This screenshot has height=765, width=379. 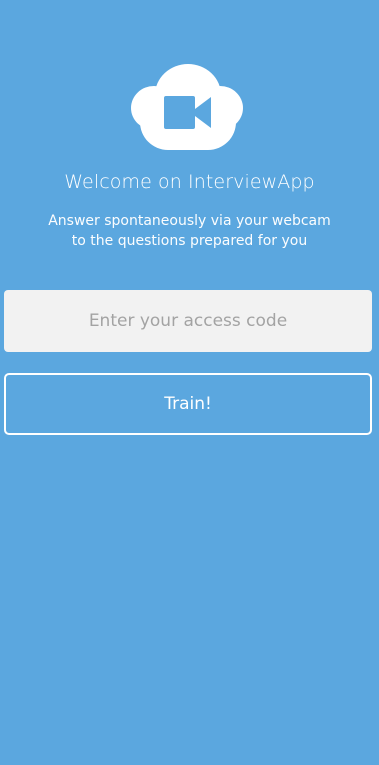 What do you see at coordinates (189, 221) in the screenshot?
I see `instructions-line-1: Answer spontaneously via your webcam` at bounding box center [189, 221].